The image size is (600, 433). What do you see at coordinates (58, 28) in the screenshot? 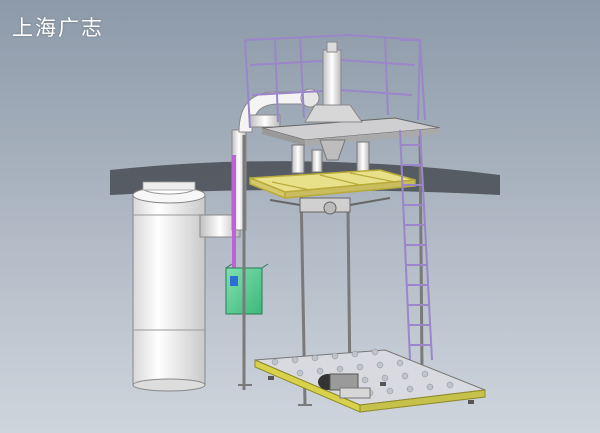
I see `brand-watermark: 上海广志` at bounding box center [58, 28].